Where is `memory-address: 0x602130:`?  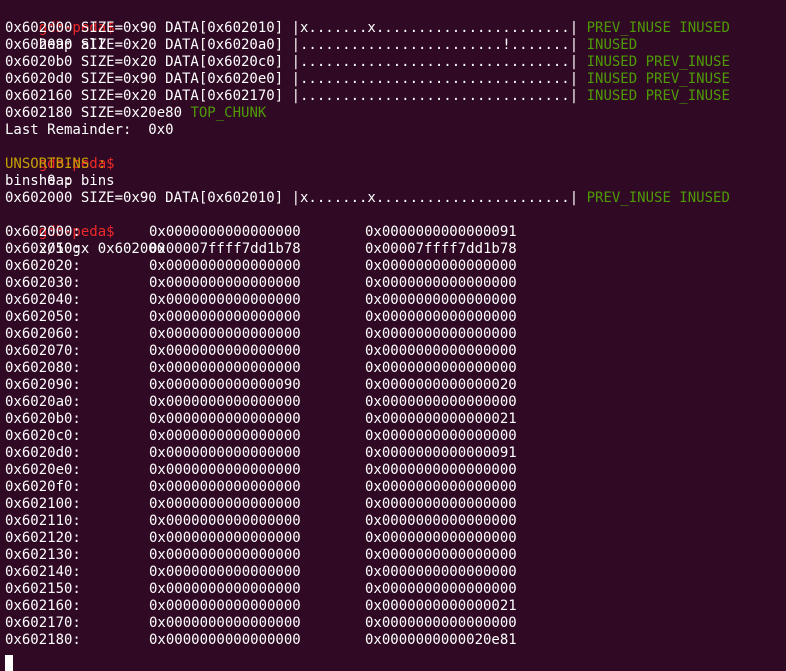
memory-address: 0x602130: is located at coordinates (43, 555).